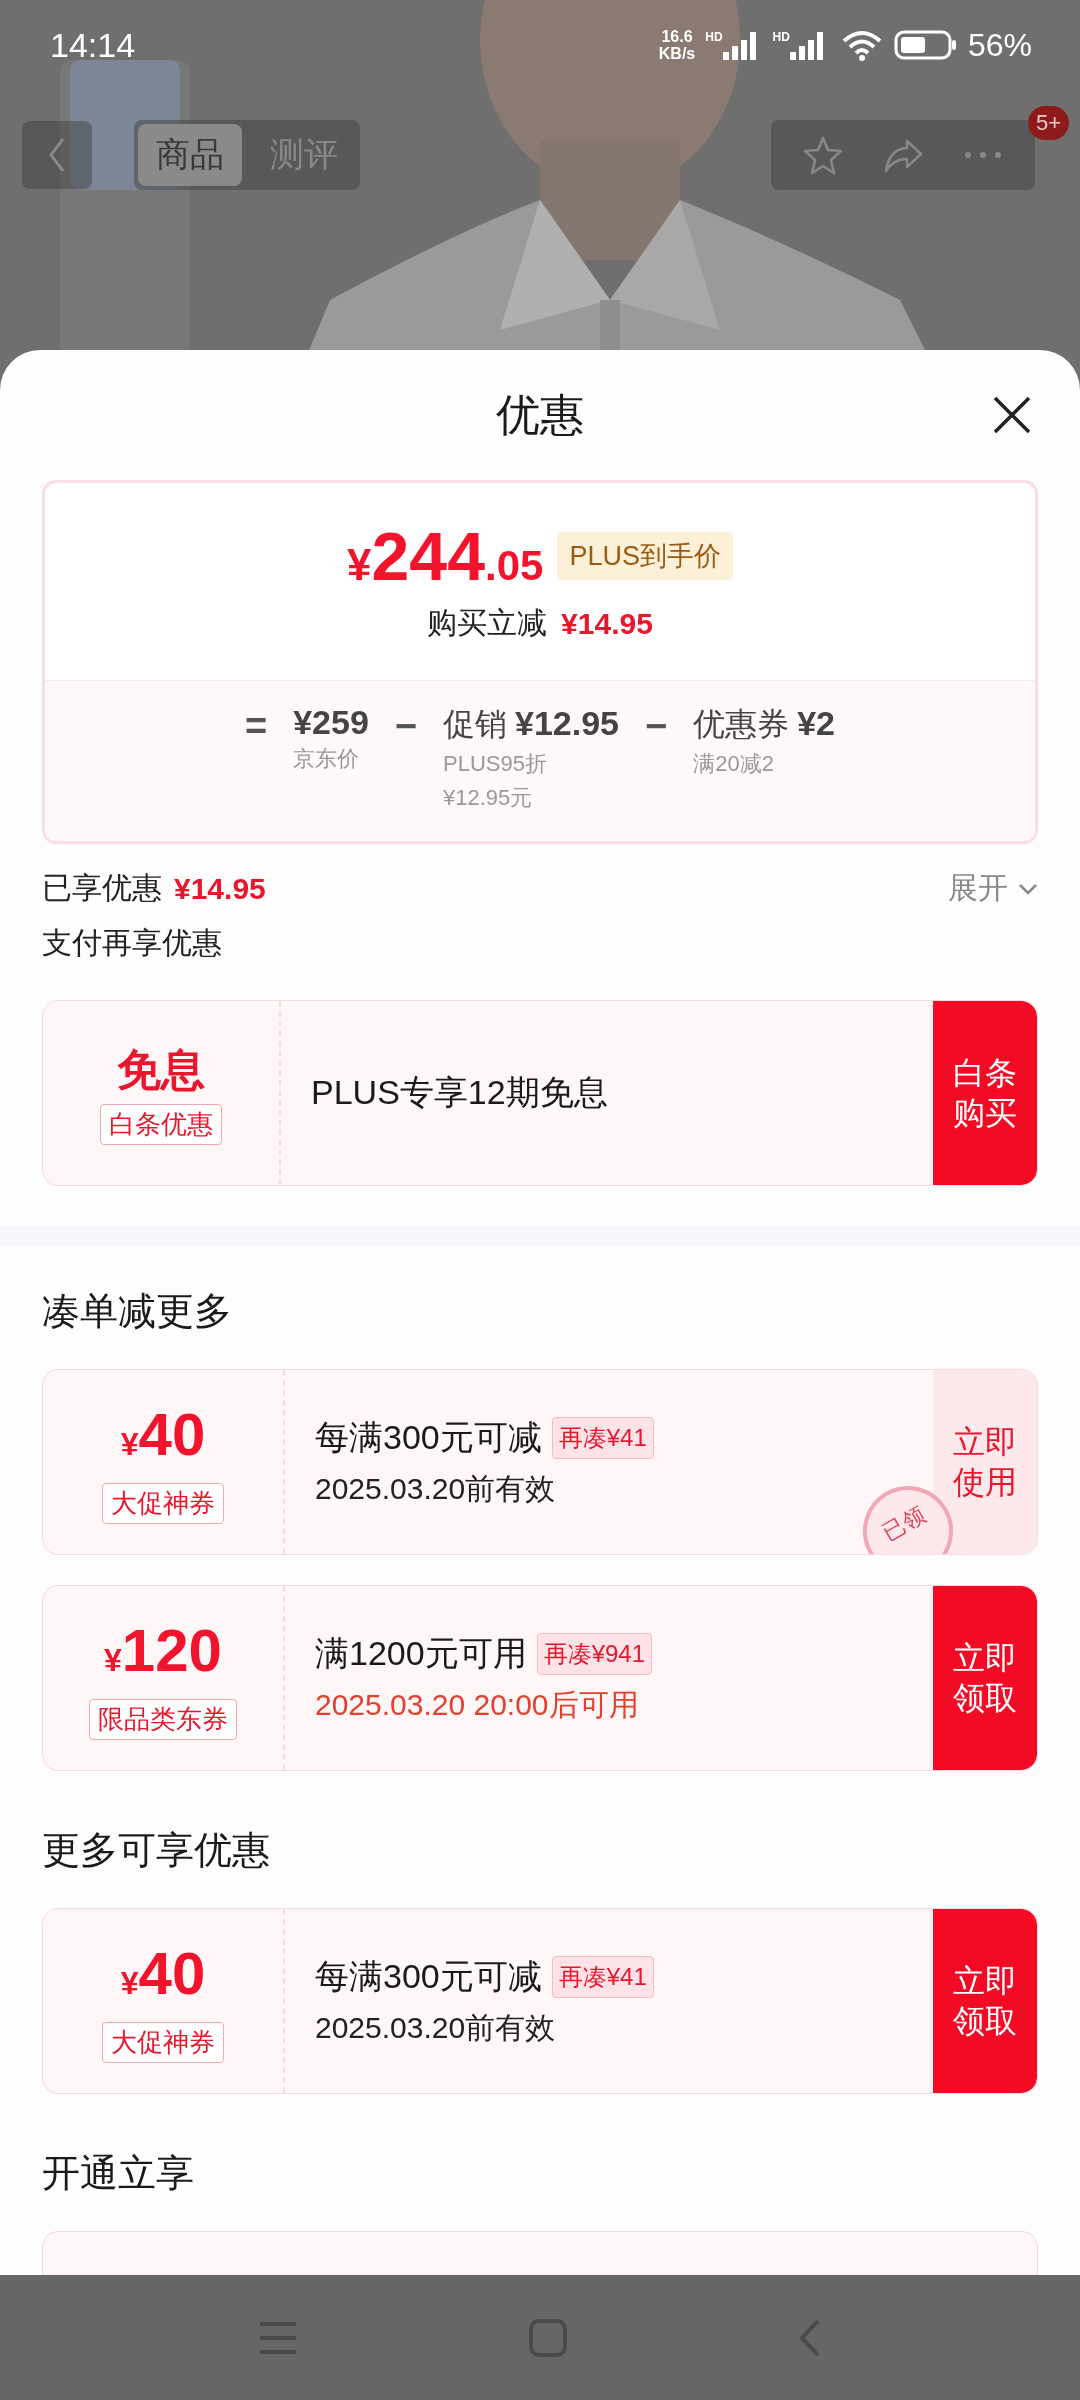  I want to click on discount-label: 购买立减, so click(487, 623).